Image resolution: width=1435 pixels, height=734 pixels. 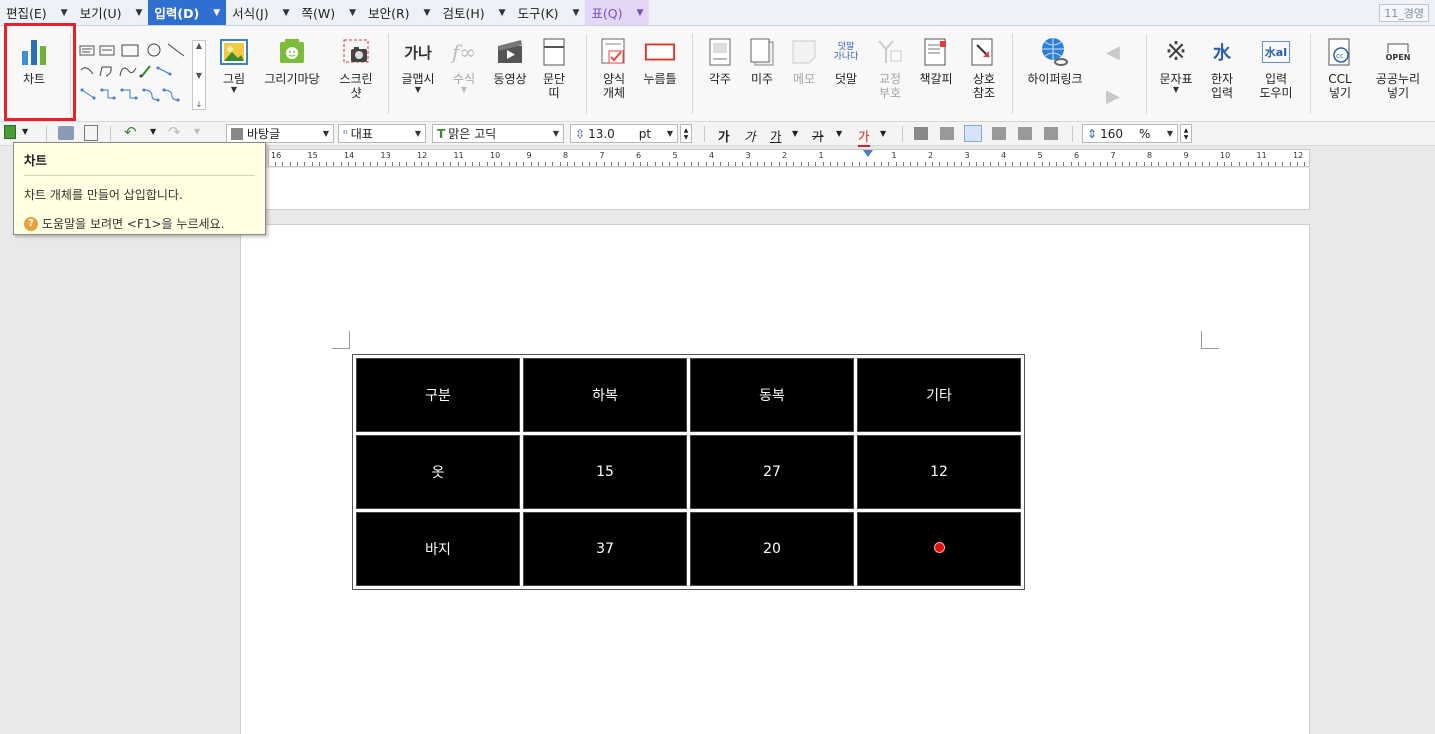 I want to click on table-cell: 바지, so click(x=438, y=549).